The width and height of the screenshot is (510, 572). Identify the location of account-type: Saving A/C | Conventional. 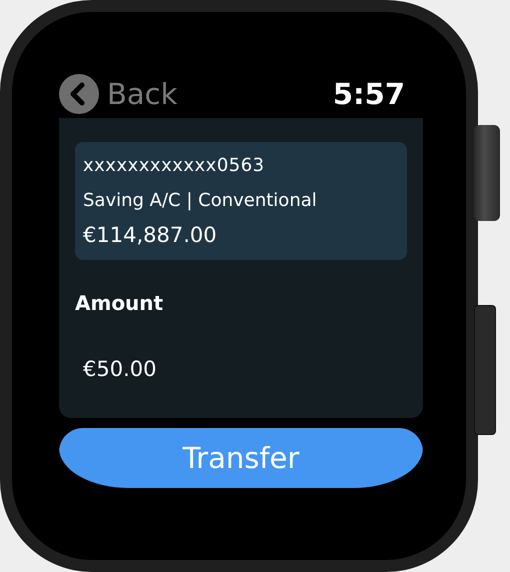
(200, 201).